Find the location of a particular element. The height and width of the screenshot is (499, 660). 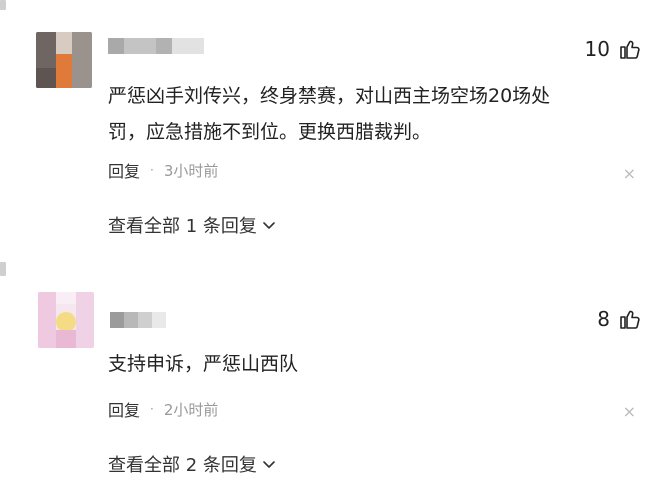

comment-text: 支持申诉，严惩山西队 is located at coordinates (368, 364).